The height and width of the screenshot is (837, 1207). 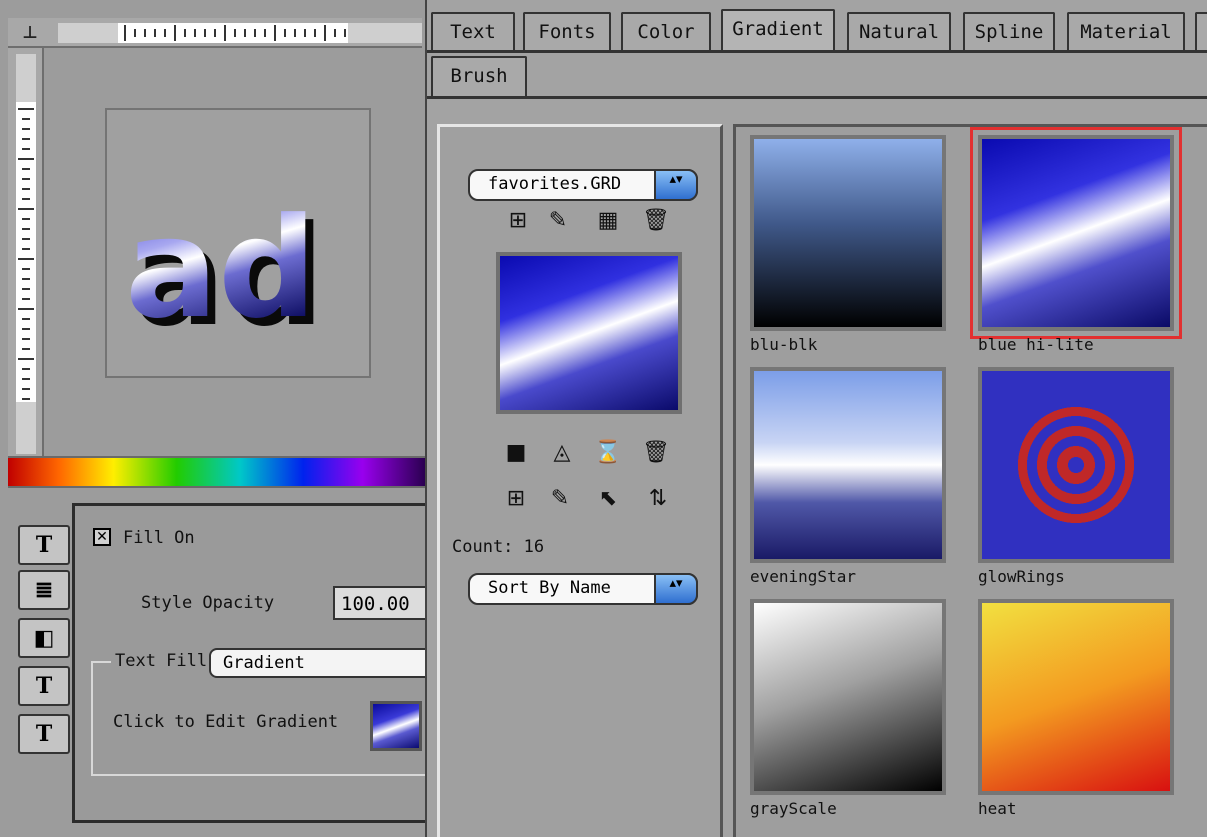 What do you see at coordinates (848, 233) in the screenshot?
I see `gradient-swatch-blu-blk` at bounding box center [848, 233].